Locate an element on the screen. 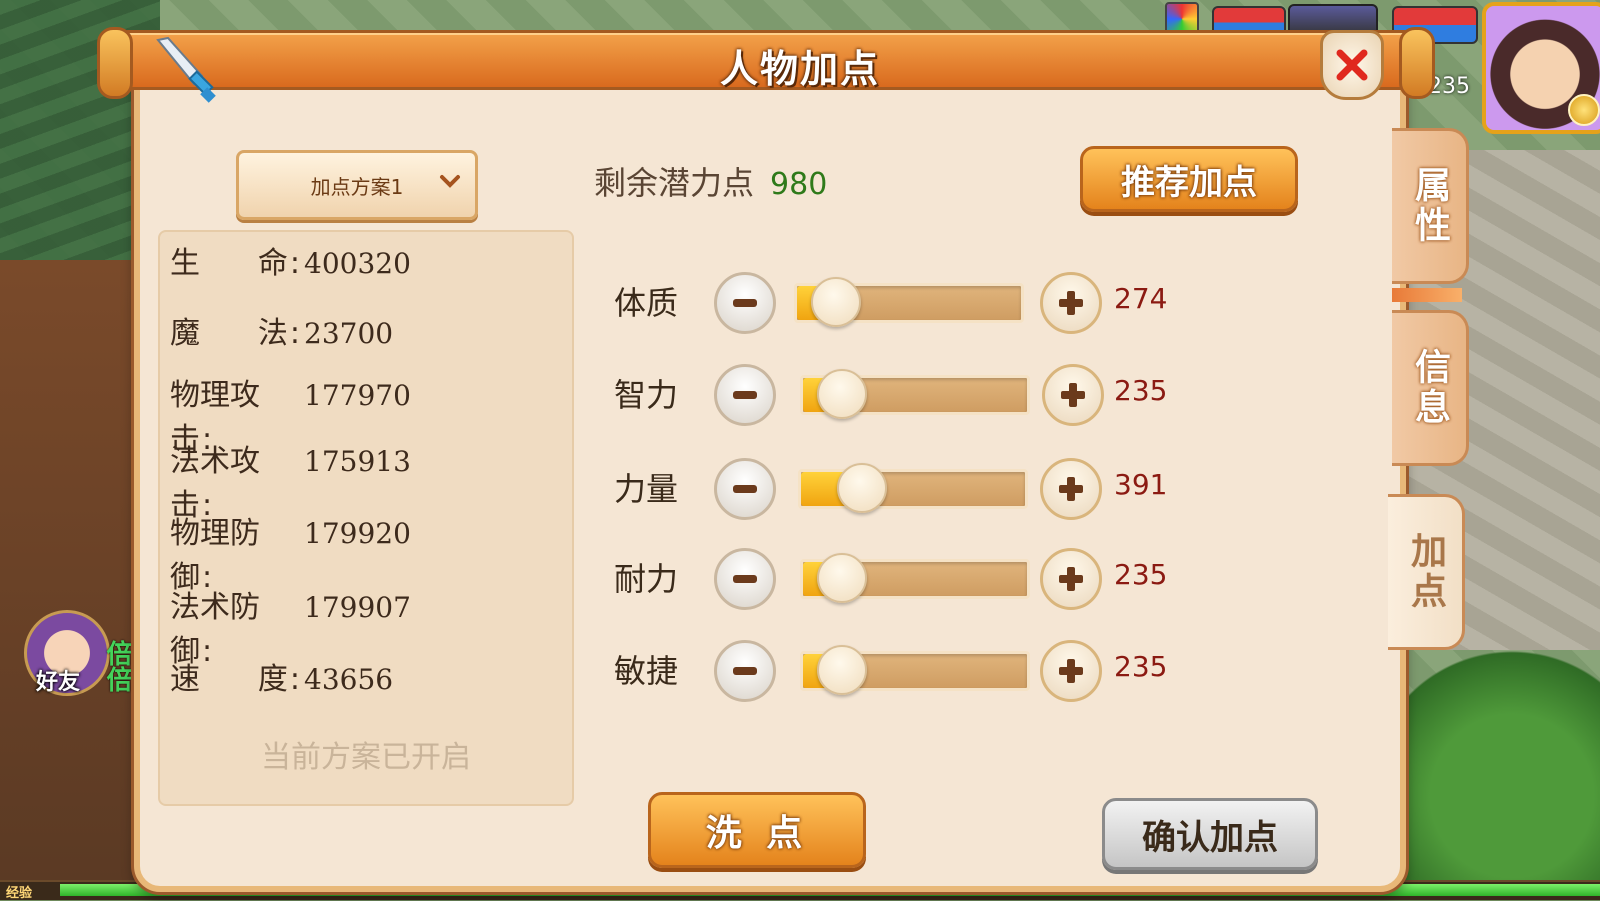  tab-add-points: 加点 is located at coordinates (1426, 572).